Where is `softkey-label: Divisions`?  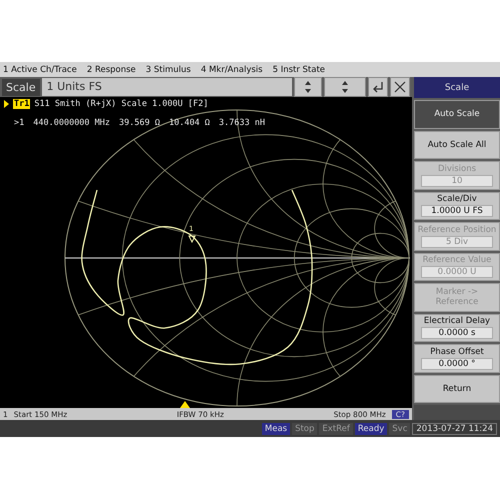
softkey-label: Divisions is located at coordinates (457, 169).